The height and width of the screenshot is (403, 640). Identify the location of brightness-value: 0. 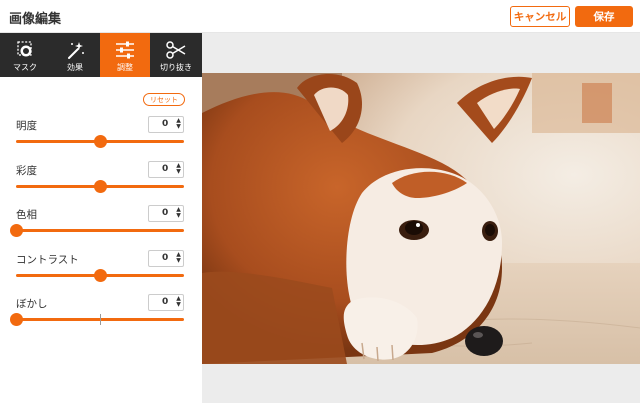
(165, 124).